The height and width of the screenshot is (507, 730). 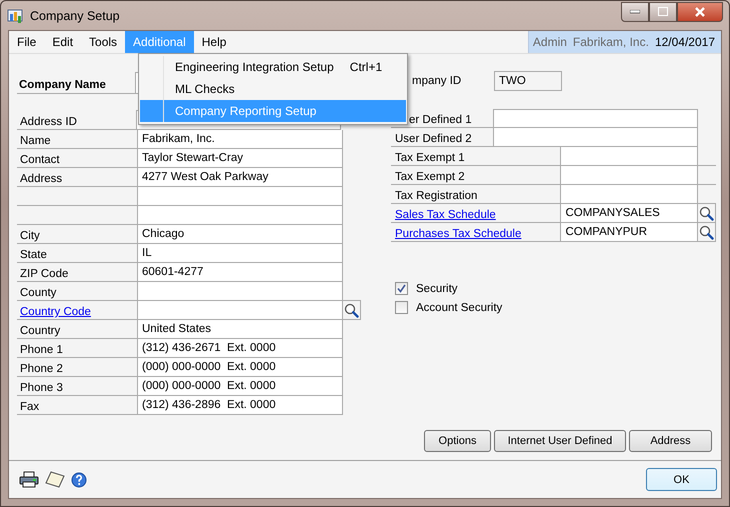 What do you see at coordinates (29, 479) in the screenshot?
I see `printer-icon` at bounding box center [29, 479].